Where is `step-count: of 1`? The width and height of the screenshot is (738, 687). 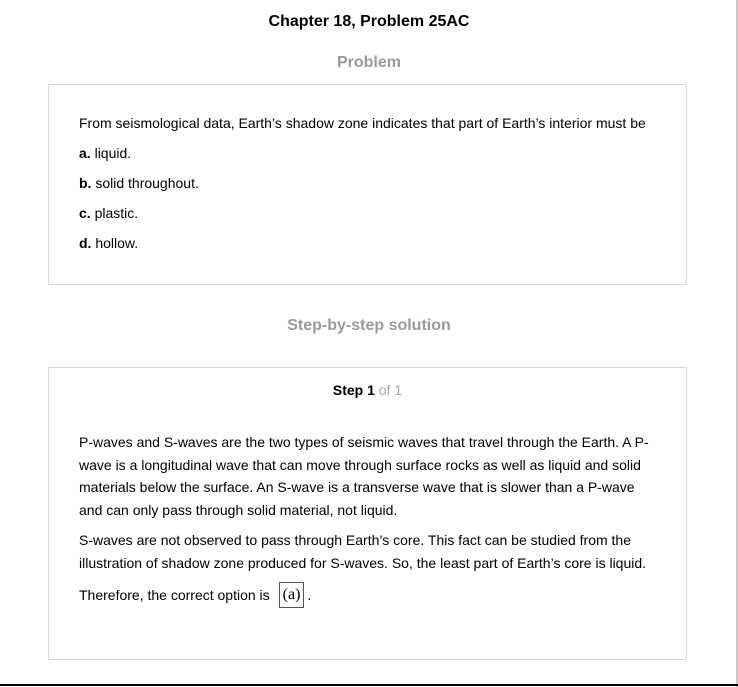 step-count: of 1 is located at coordinates (390, 390).